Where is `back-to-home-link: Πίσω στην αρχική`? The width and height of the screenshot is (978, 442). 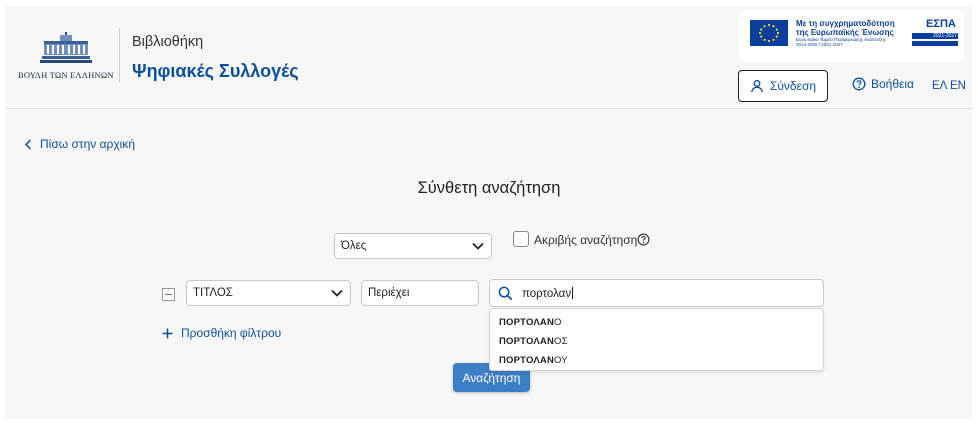
back-to-home-link: Πίσω στην αρχική is located at coordinates (79, 144).